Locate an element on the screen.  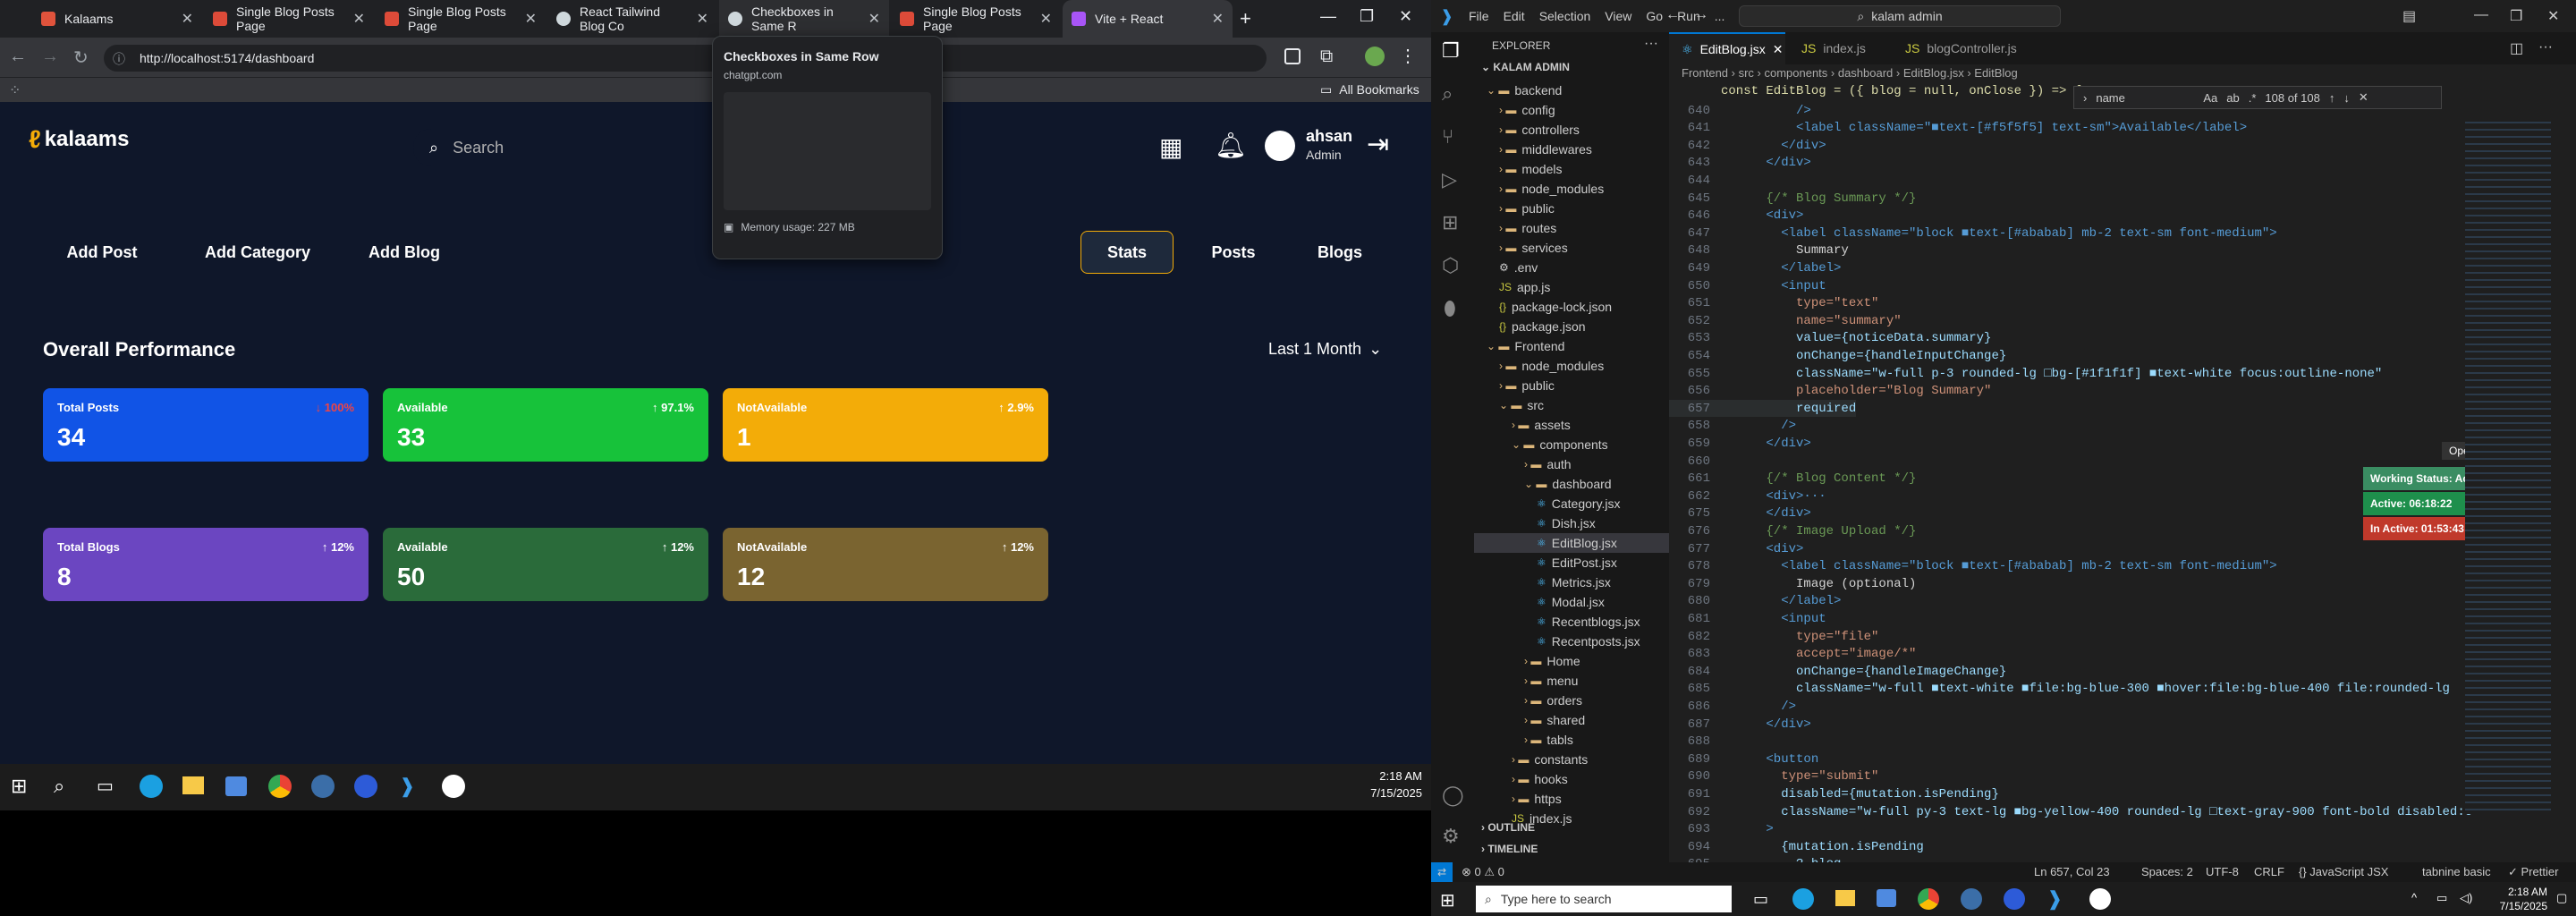
code-line: 690 type="submit" is located at coordinates (1774, 776).